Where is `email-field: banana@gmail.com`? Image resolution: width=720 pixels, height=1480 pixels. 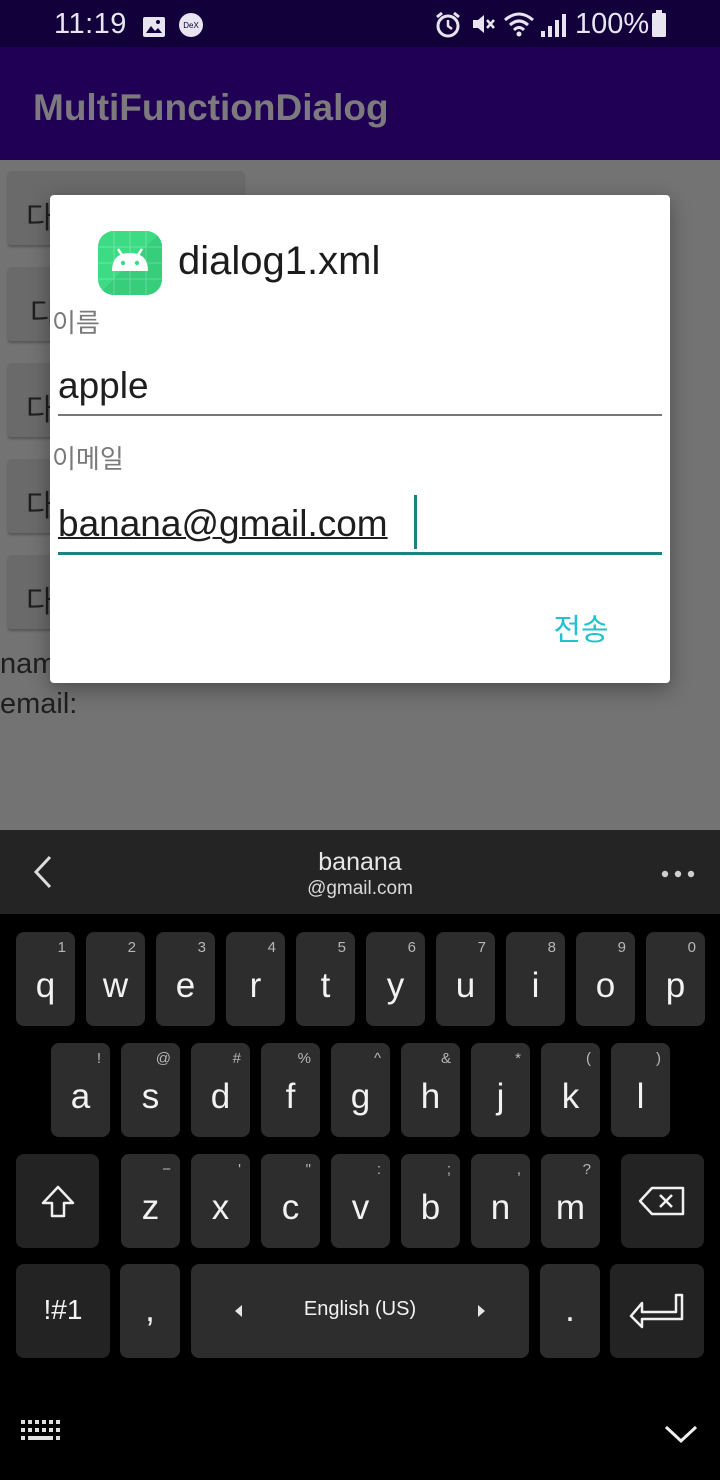 email-field: banana@gmail.com is located at coordinates (223, 524).